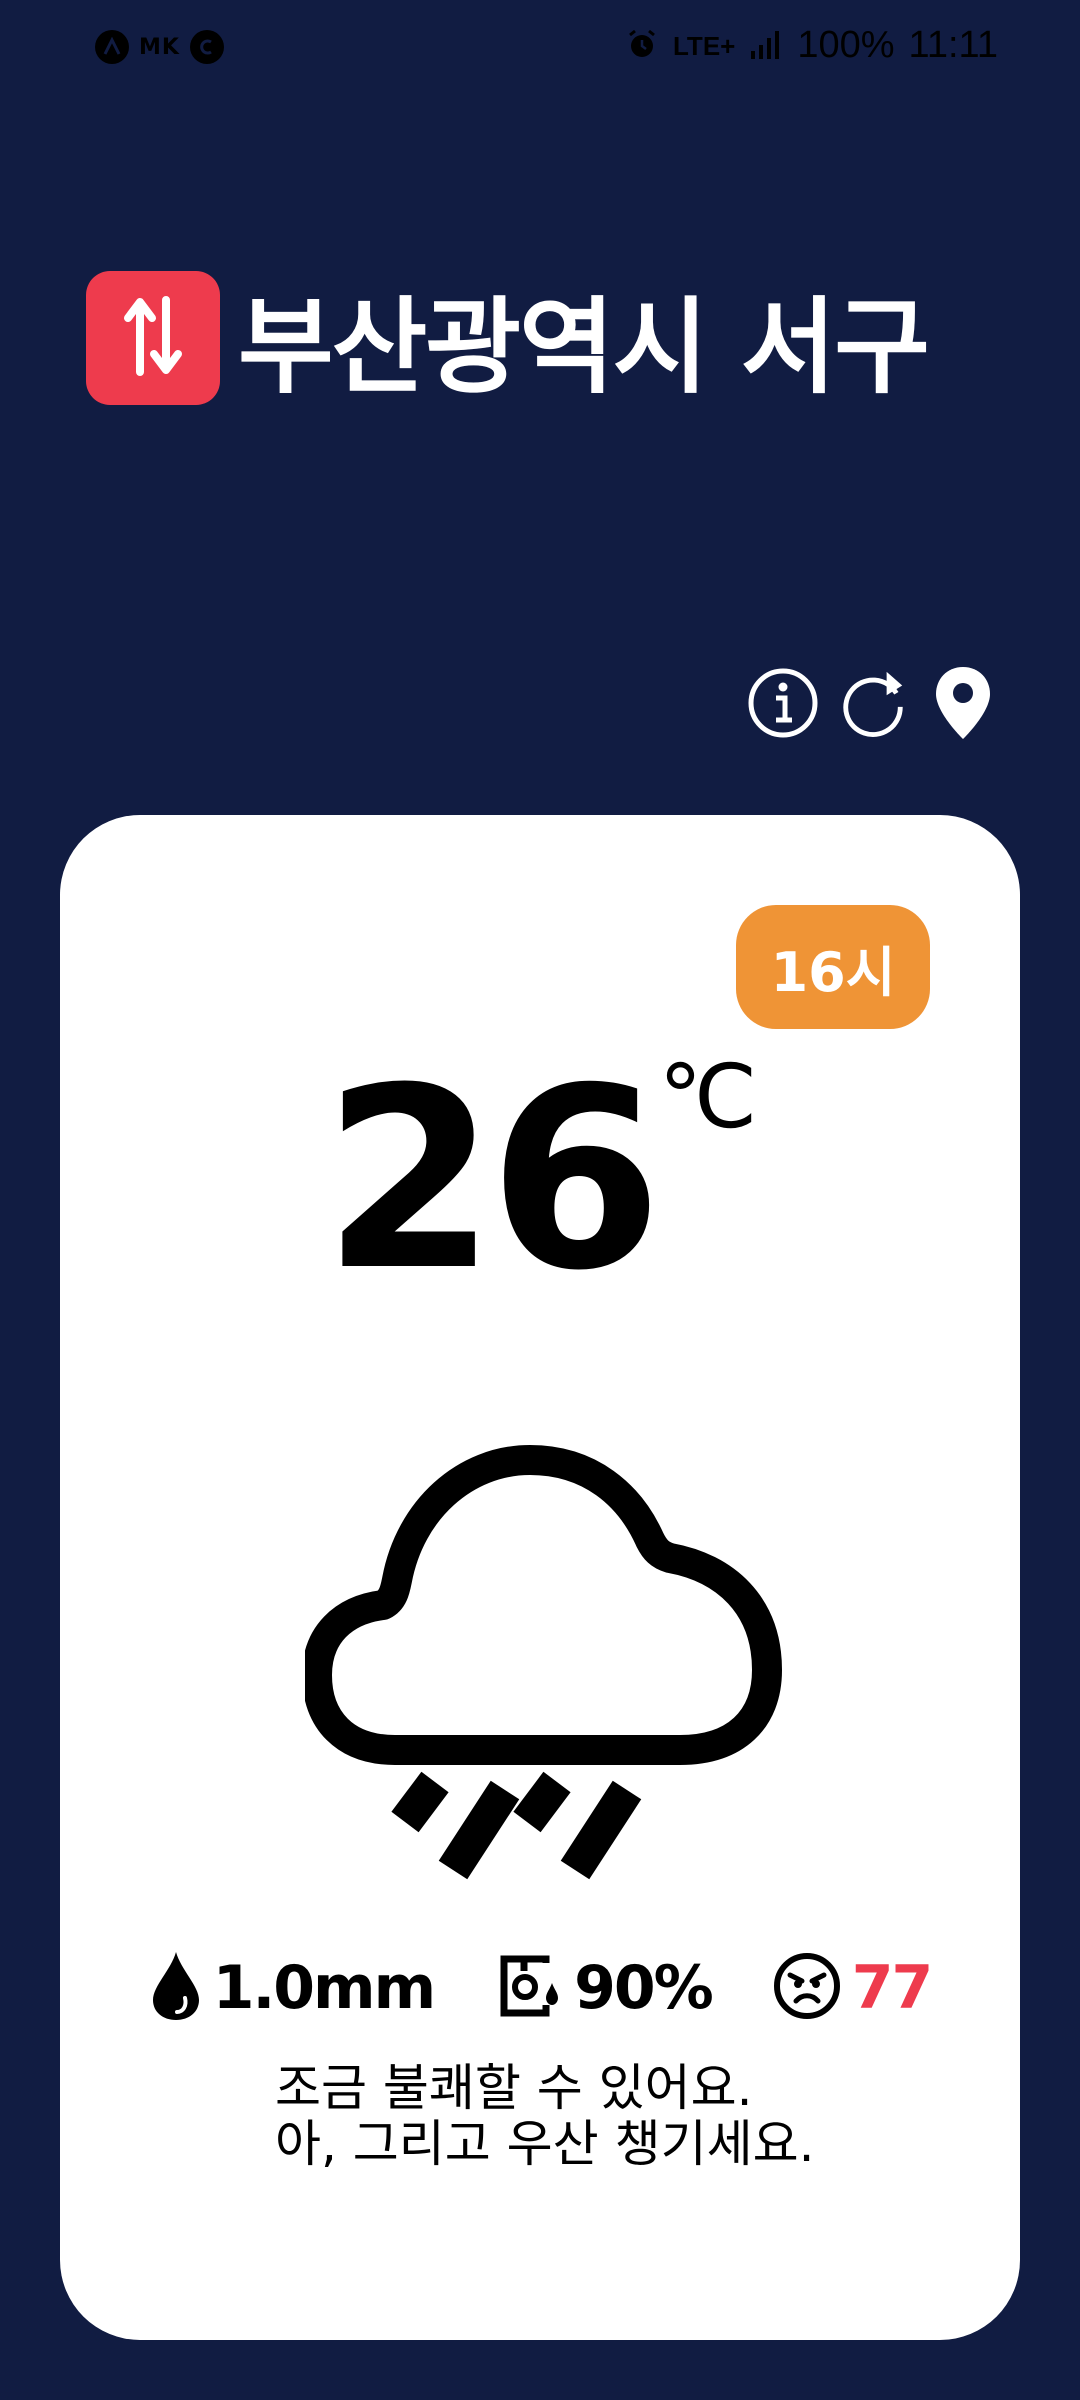 This screenshot has height=2400, width=1080. What do you see at coordinates (584, 347) in the screenshot?
I see `location-title: 부산광역시 서구` at bounding box center [584, 347].